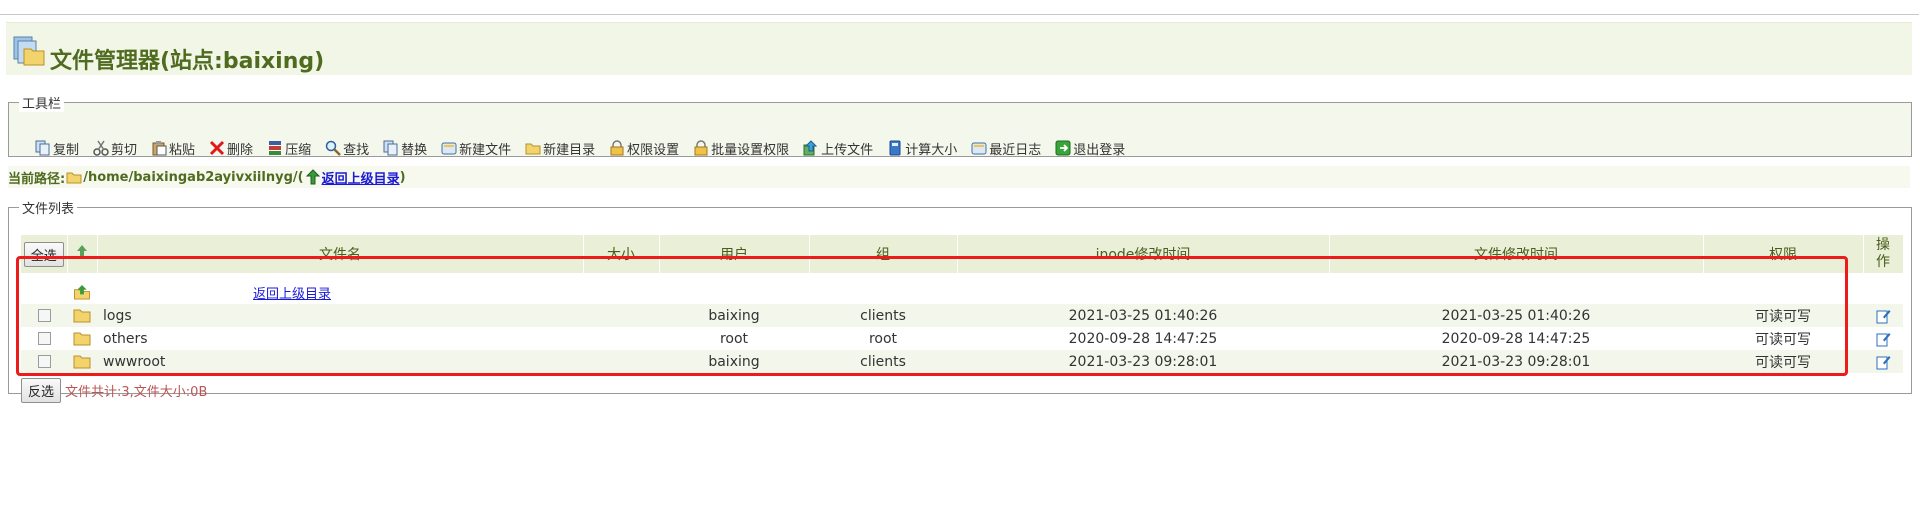 The height and width of the screenshot is (521, 1919). I want to click on copy-button: 复制, so click(57, 148).